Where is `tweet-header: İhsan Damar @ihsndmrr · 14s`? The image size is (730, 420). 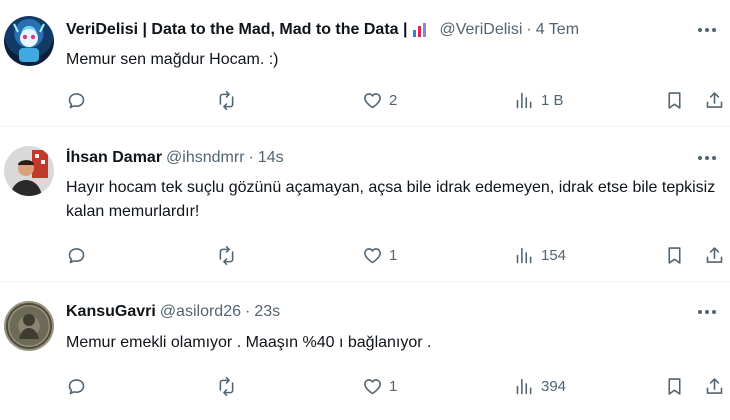 tweet-header: İhsan Damar @ihsndmrr · 14s is located at coordinates (175, 158).